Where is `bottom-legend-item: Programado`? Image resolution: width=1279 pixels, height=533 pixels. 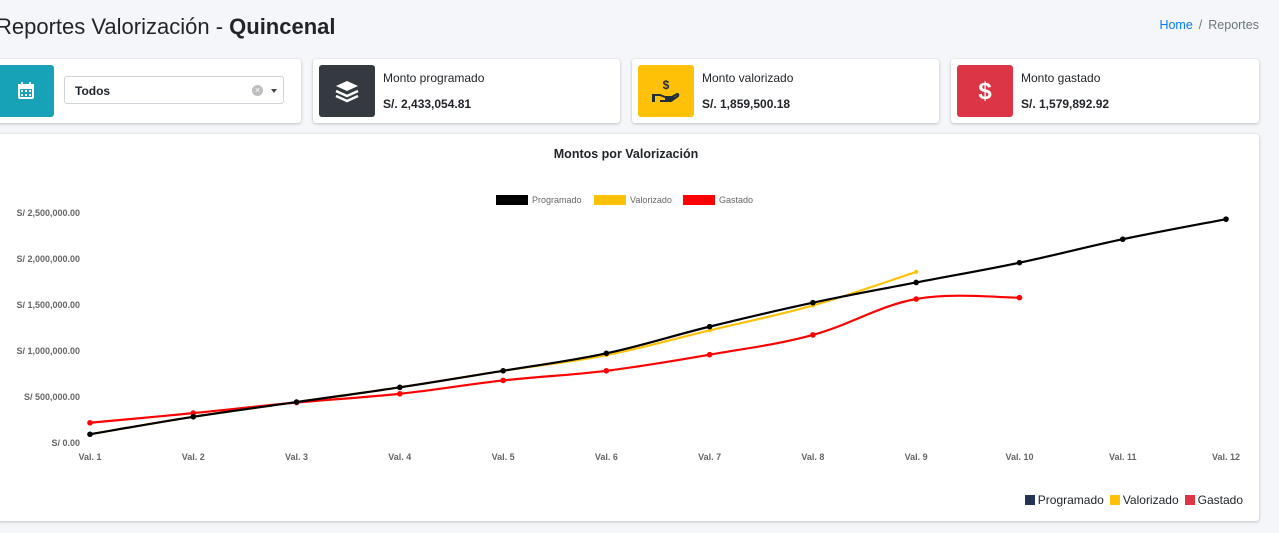 bottom-legend-item: Programado is located at coordinates (1064, 500).